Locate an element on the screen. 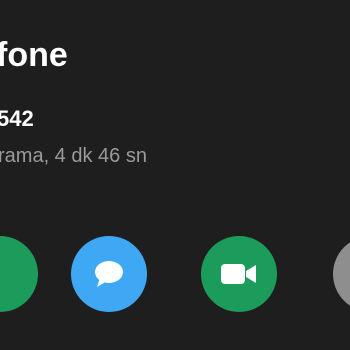 The image size is (350, 350). more-button is located at coordinates (341, 274).